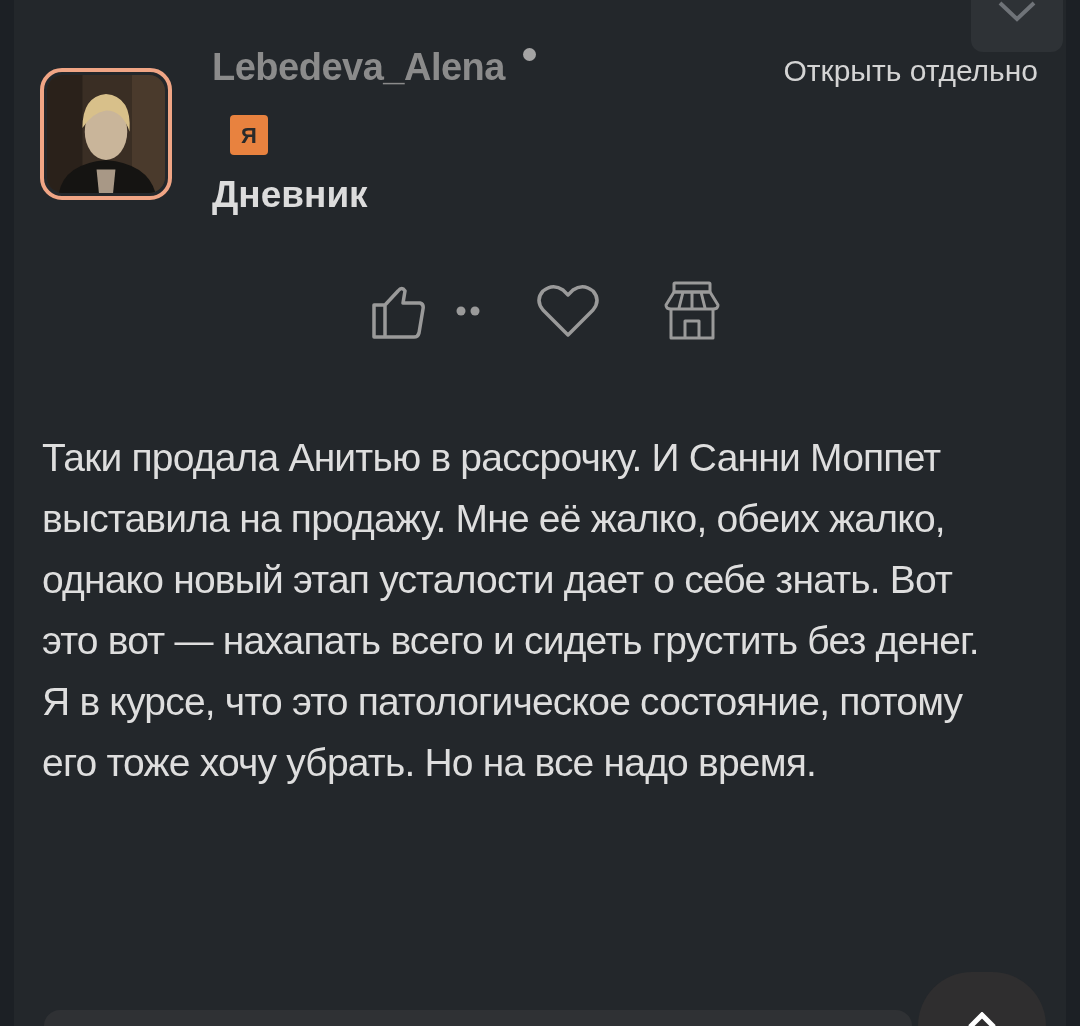  I want to click on arrow-up-icon, so click(982, 1019).